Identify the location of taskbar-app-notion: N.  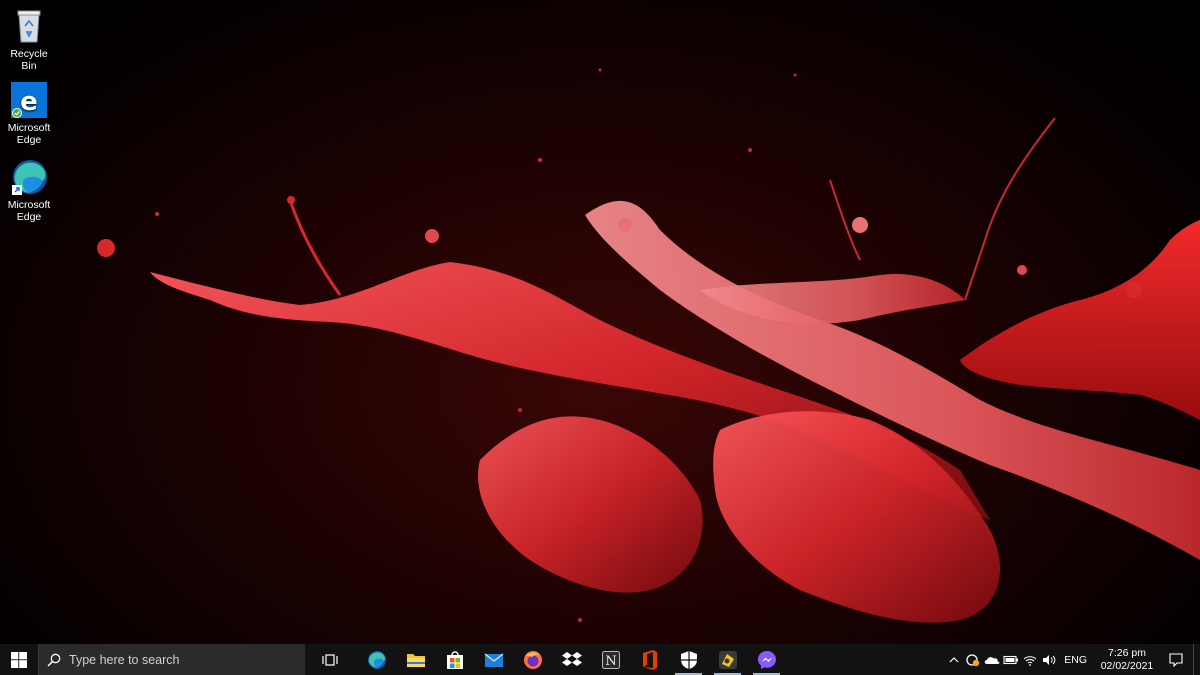
(610, 659).